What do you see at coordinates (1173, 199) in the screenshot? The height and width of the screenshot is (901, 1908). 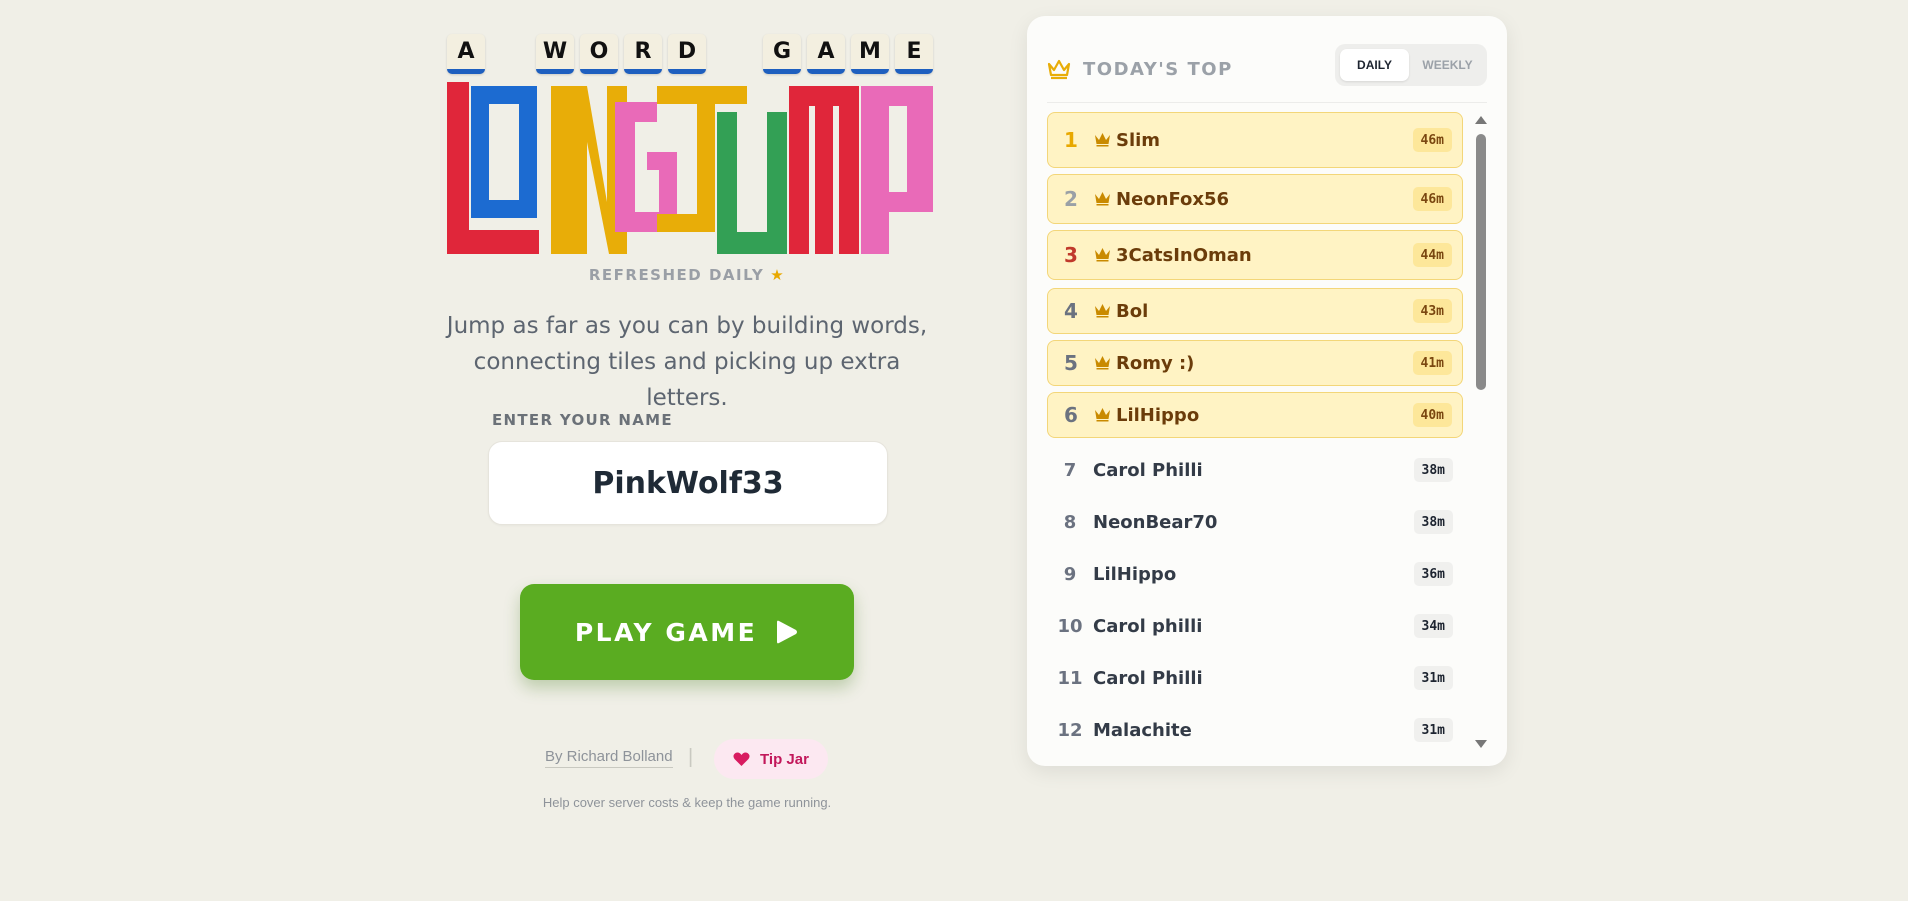 I see `player-name: NeonFox56` at bounding box center [1173, 199].